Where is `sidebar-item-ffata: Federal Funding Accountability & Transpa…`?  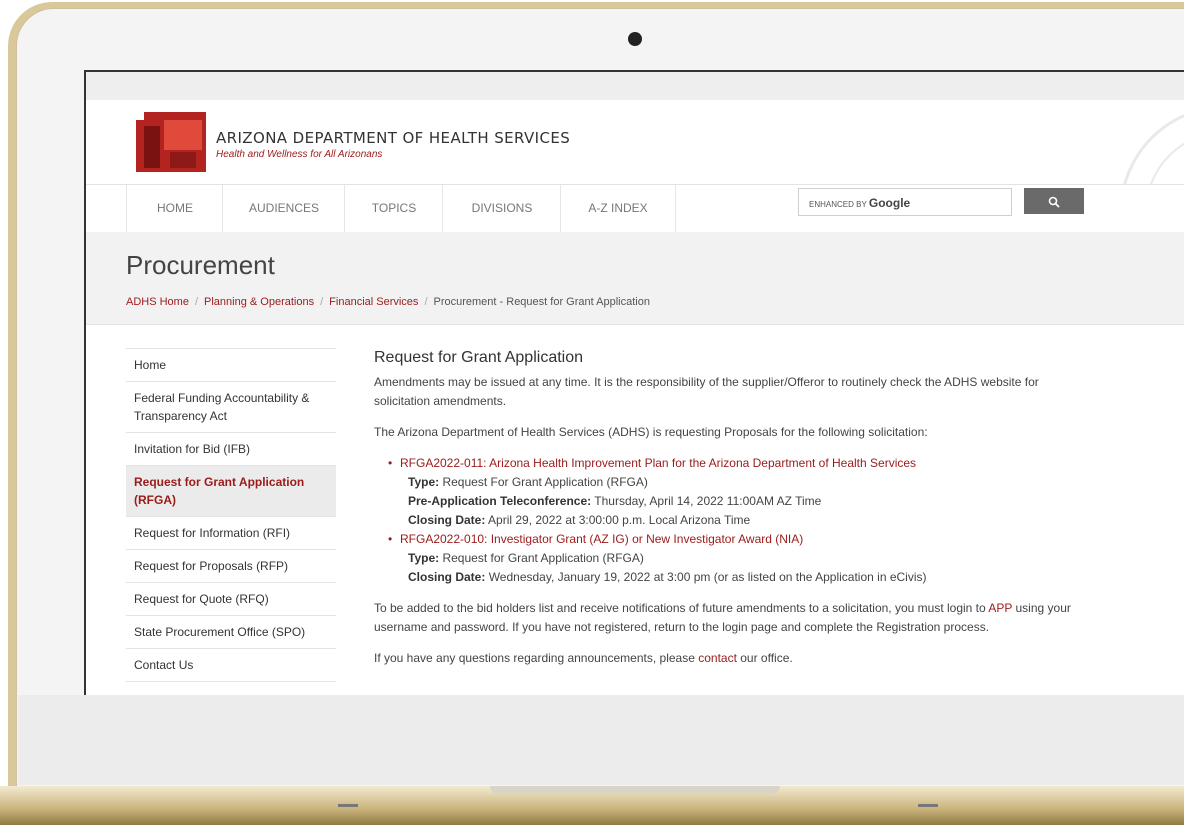
sidebar-item-ffata: Federal Funding Accountability & Transpa… is located at coordinates (231, 406).